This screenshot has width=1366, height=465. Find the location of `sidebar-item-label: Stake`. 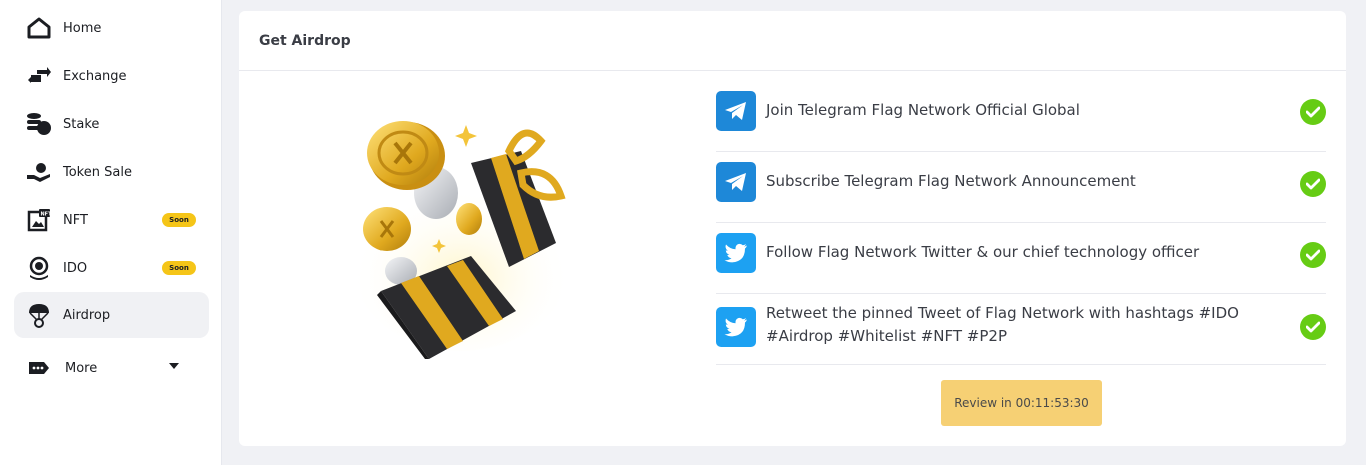

sidebar-item-label: Stake is located at coordinates (81, 124).